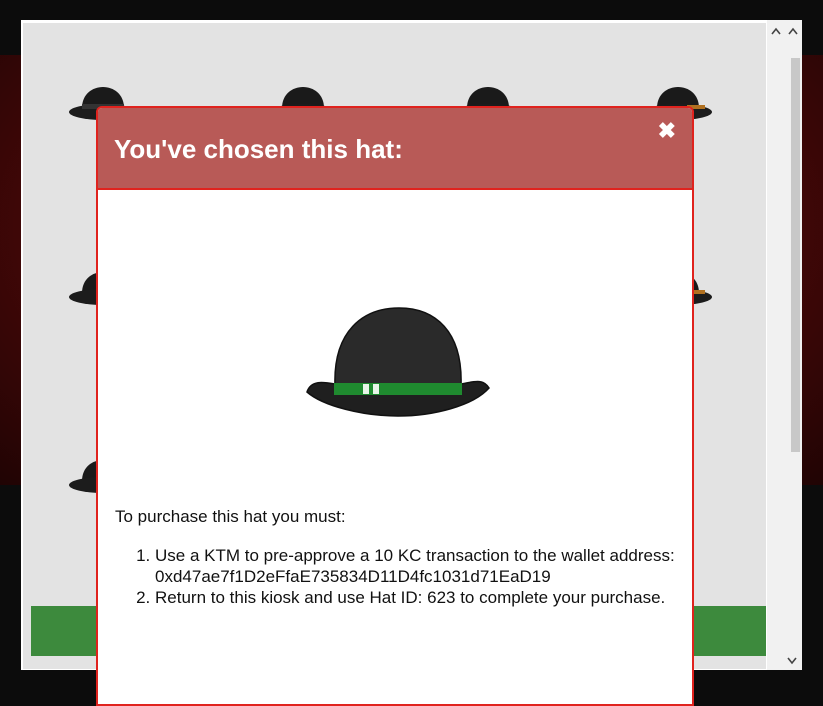 This screenshot has height=706, width=823. I want to click on scrollbar-thumb, so click(795, 255).